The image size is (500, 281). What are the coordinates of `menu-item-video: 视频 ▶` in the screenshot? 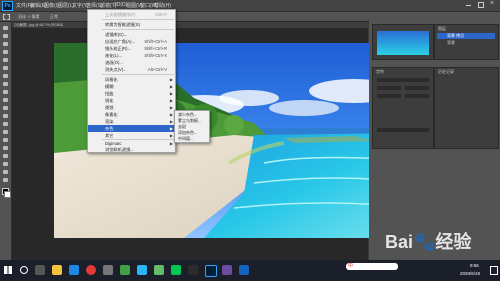 It's located at (131, 107).